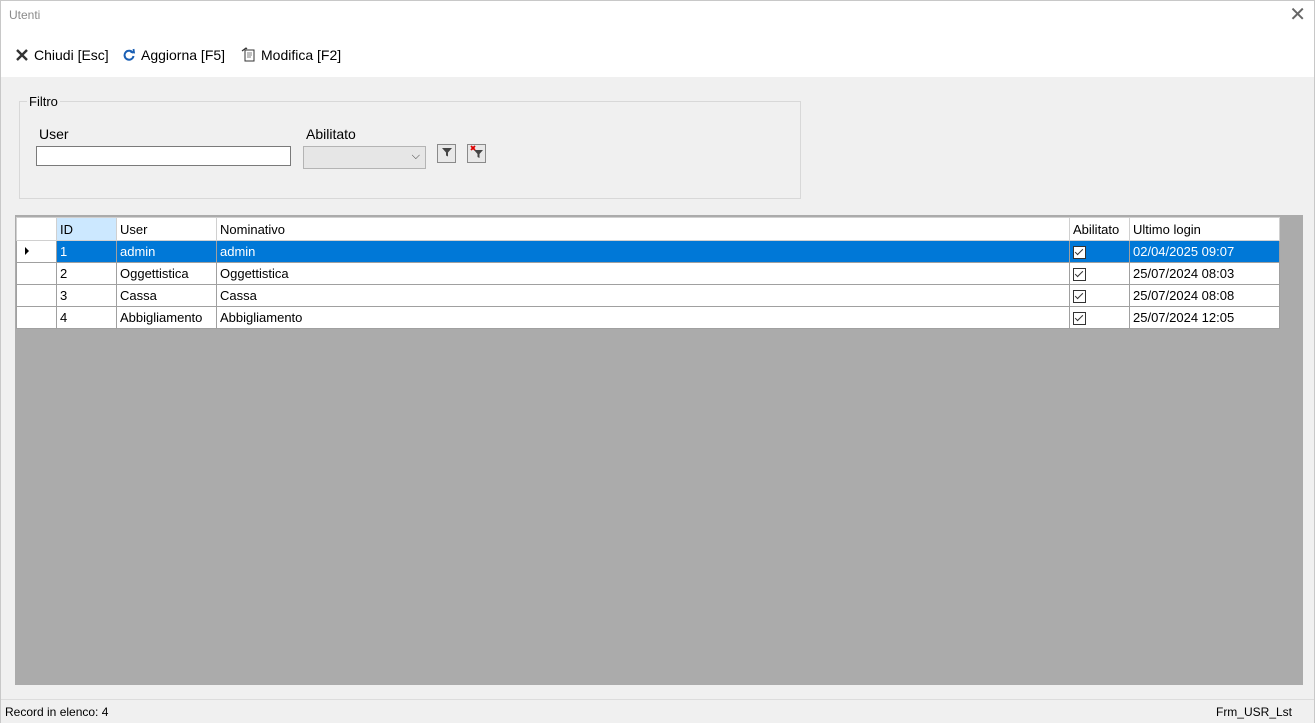  Describe the element at coordinates (249, 55) in the screenshot. I see `edit-document-icon` at that location.